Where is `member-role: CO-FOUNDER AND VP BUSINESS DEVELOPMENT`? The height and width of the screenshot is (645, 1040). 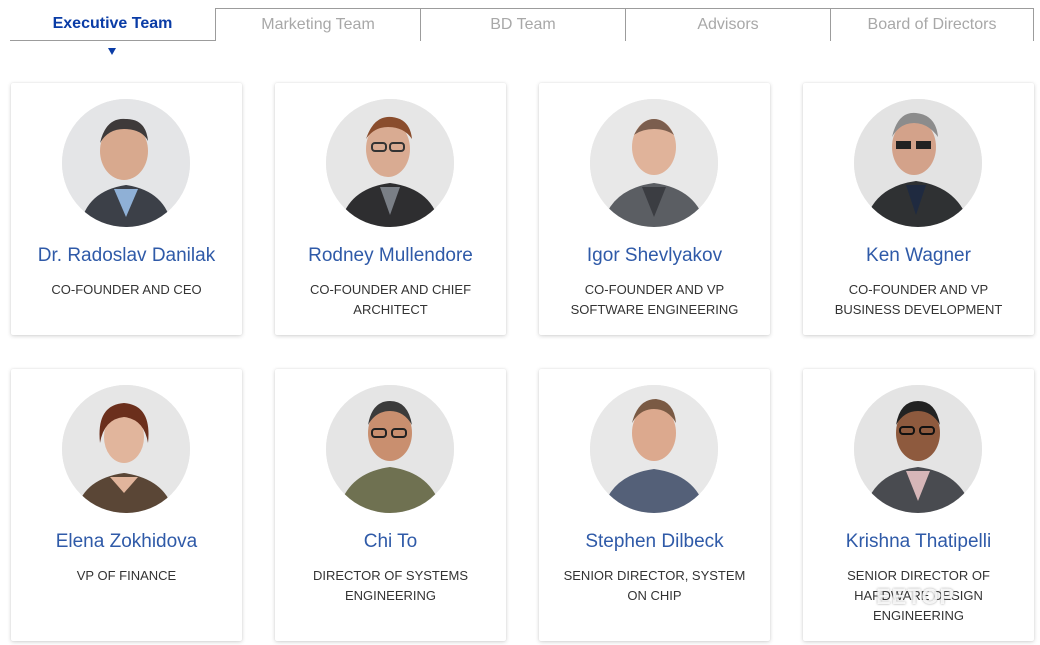
member-role: CO-FOUNDER AND VP BUSINESS DEVELOPMENT is located at coordinates (918, 299).